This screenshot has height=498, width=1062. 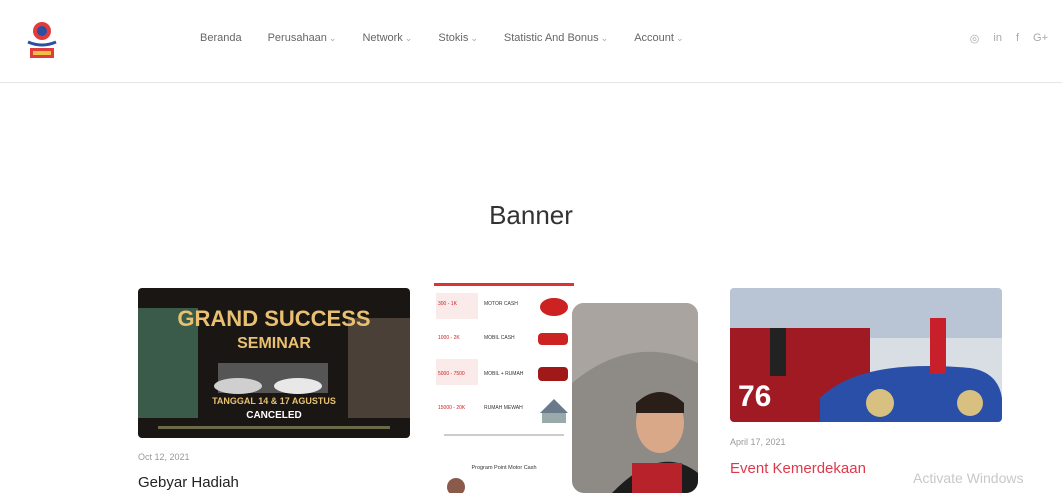 I want to click on nav-statistic-bonus: Statistic And Bonus ⌄, so click(x=556, y=38).